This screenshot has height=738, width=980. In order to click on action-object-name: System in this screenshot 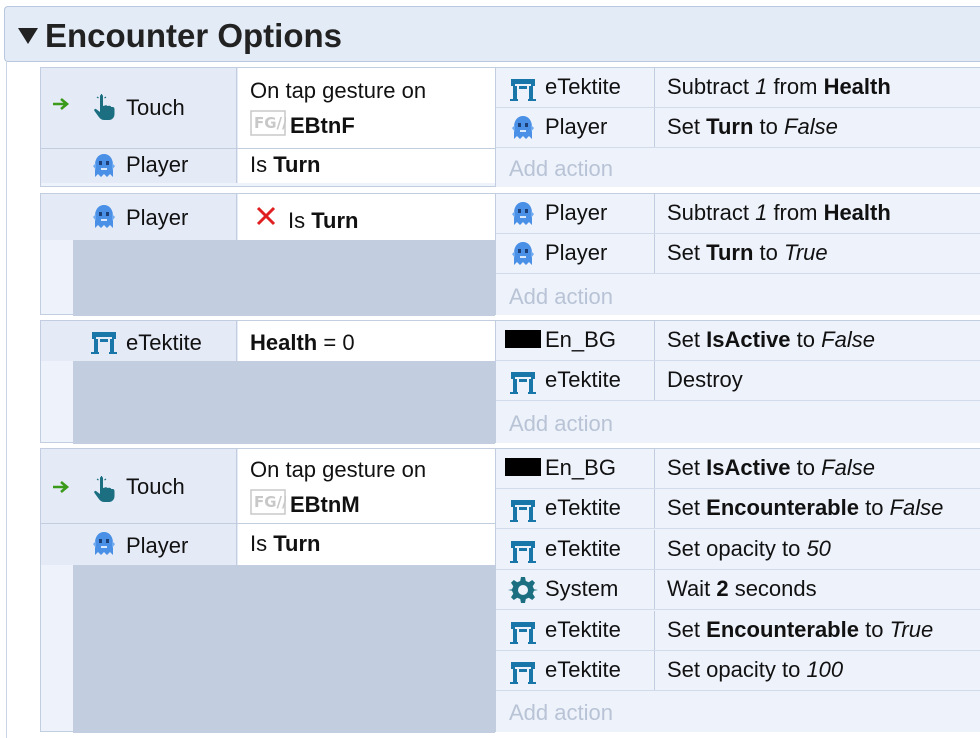, I will do `click(582, 588)`.